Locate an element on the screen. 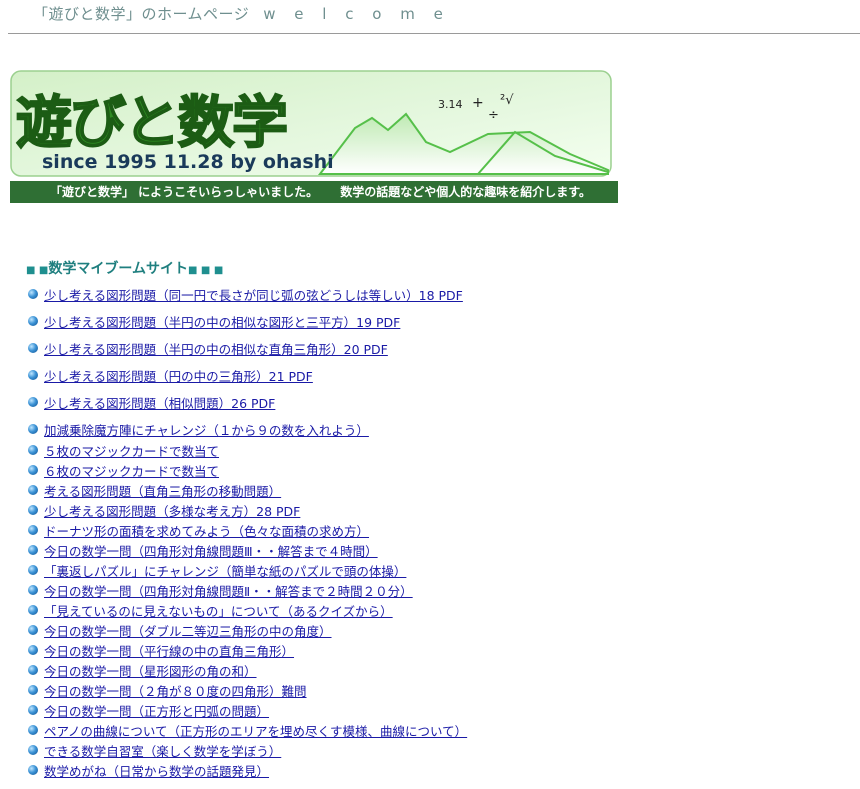 The image size is (860, 789). pi-symbol: 3.14 is located at coordinates (450, 104).